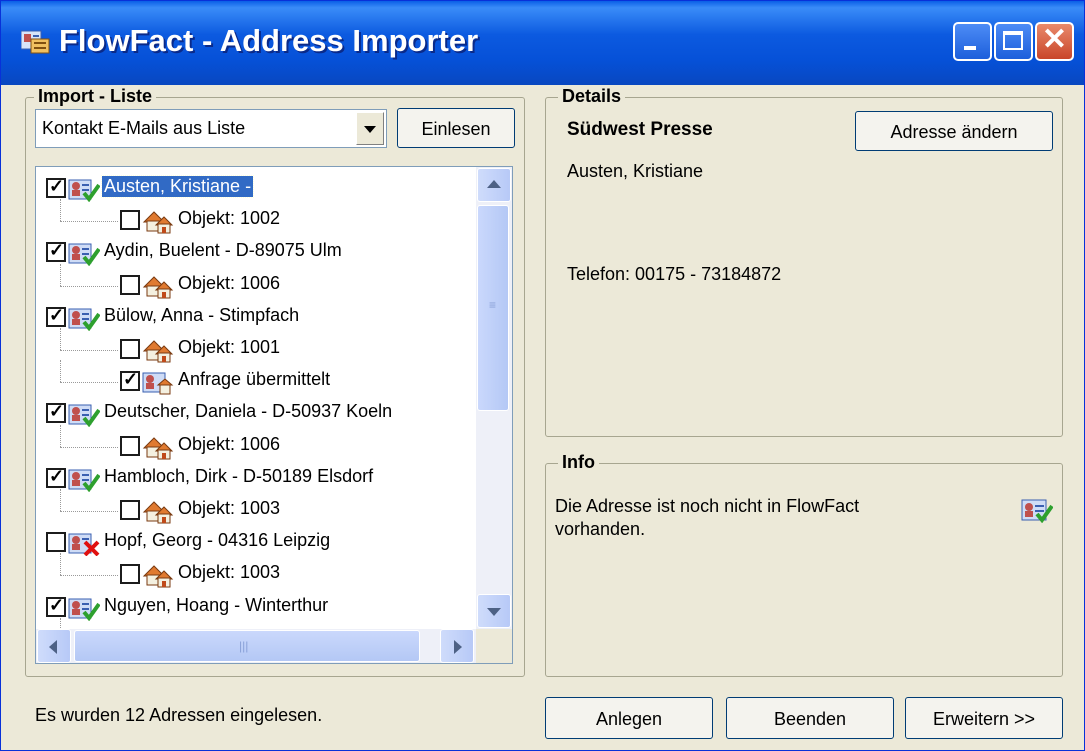  Describe the element at coordinates (578, 462) in the screenshot. I see `info-legend: Info` at that location.